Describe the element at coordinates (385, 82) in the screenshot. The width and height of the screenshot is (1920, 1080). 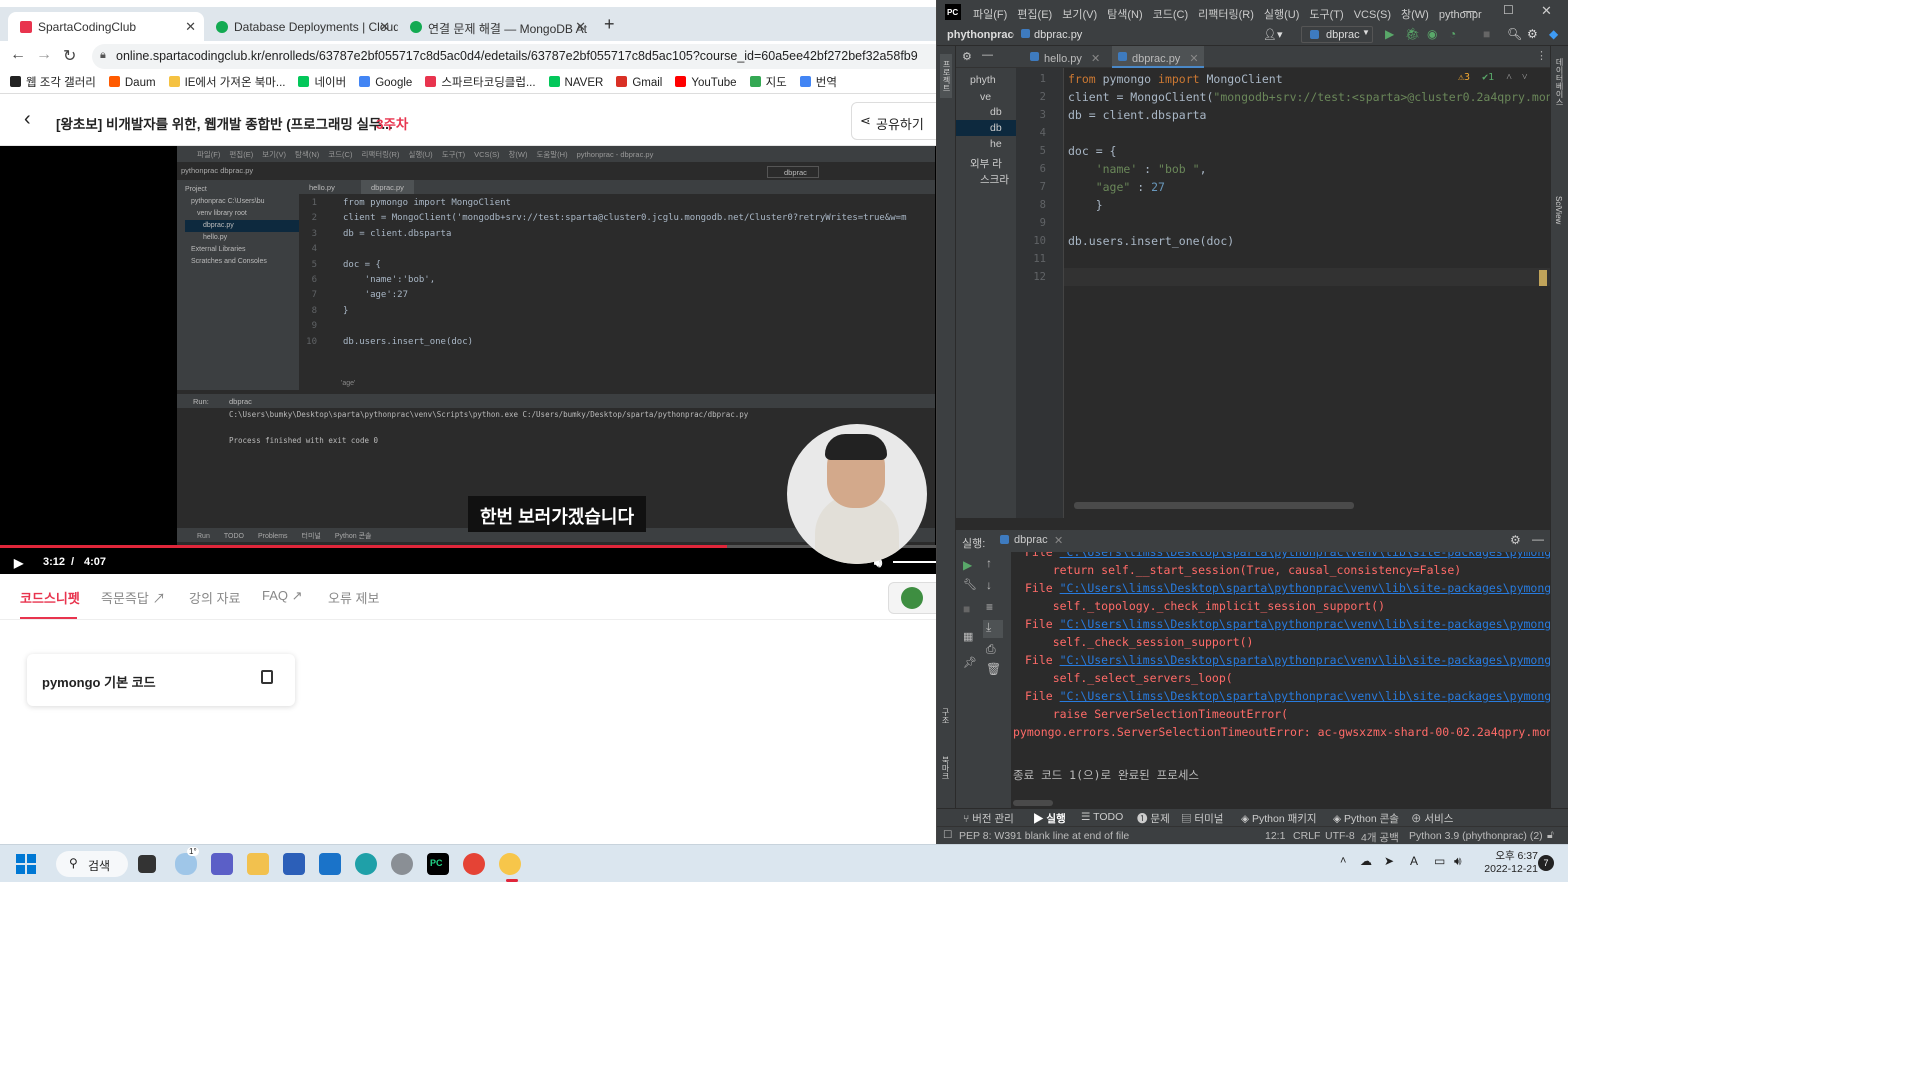
I see `bookmark-item: Google` at that location.